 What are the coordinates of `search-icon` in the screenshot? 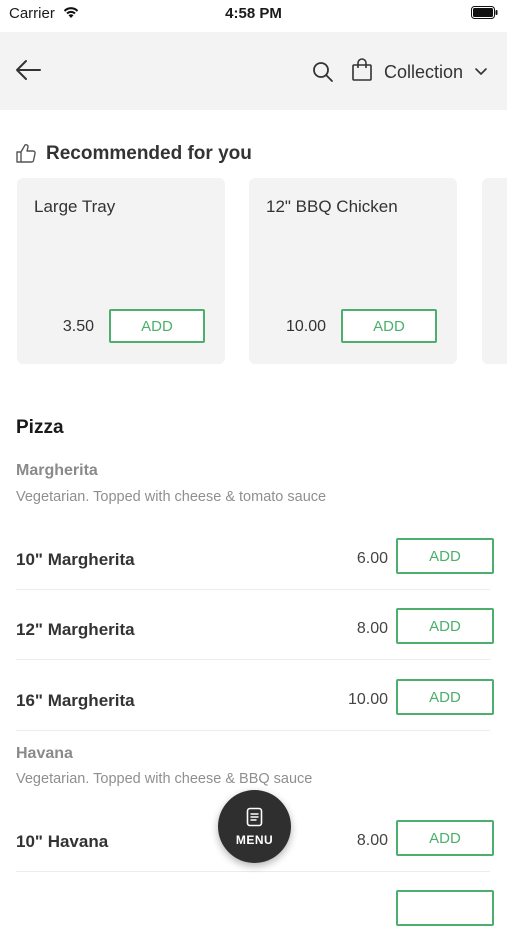 It's located at (323, 72).